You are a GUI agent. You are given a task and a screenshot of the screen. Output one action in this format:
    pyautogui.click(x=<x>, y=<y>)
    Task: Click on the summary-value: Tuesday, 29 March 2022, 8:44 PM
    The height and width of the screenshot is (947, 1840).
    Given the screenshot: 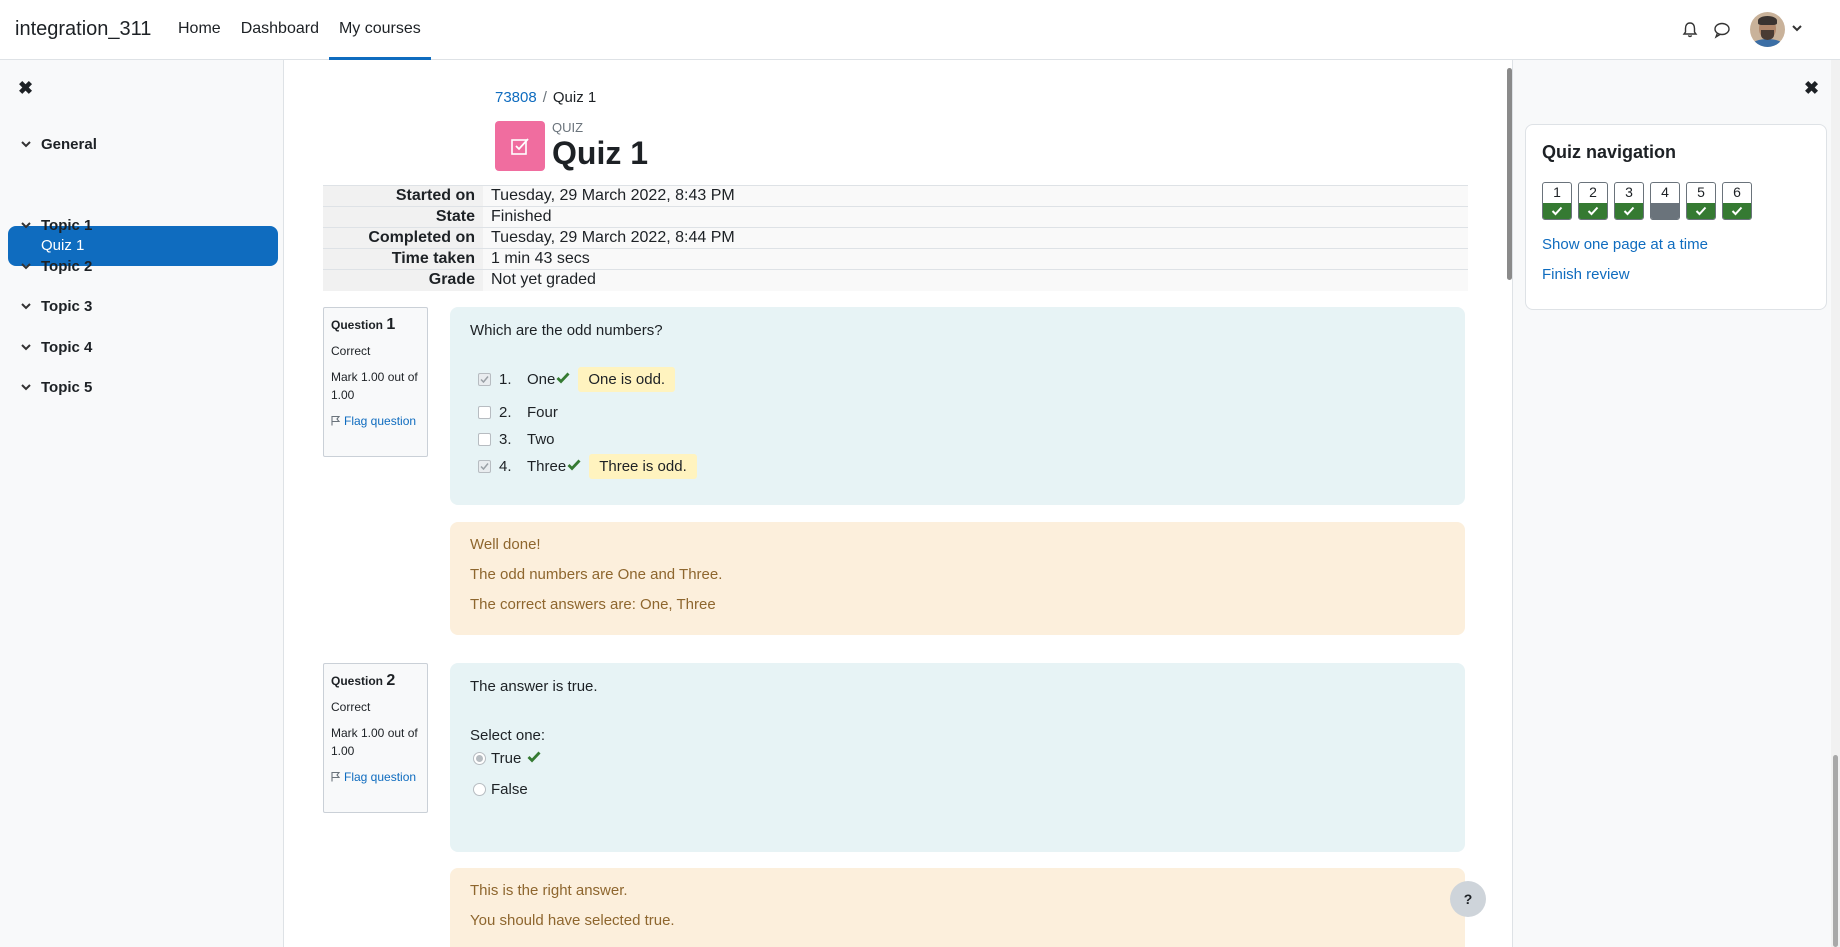 What is the action you would take?
    pyautogui.click(x=975, y=238)
    